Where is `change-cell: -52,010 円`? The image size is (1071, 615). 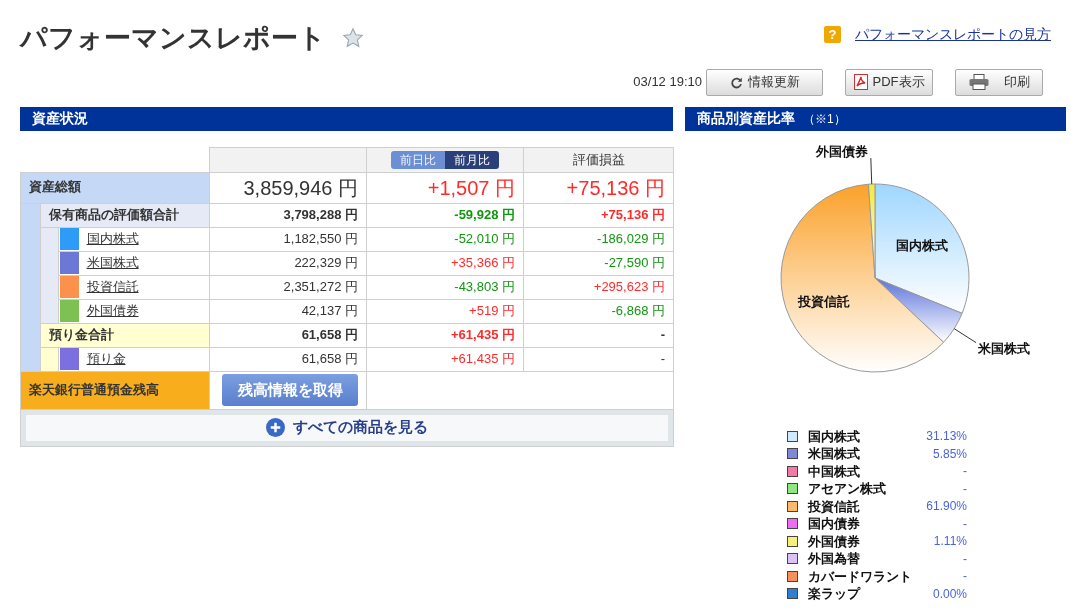
change-cell: -52,010 円 is located at coordinates (445, 239).